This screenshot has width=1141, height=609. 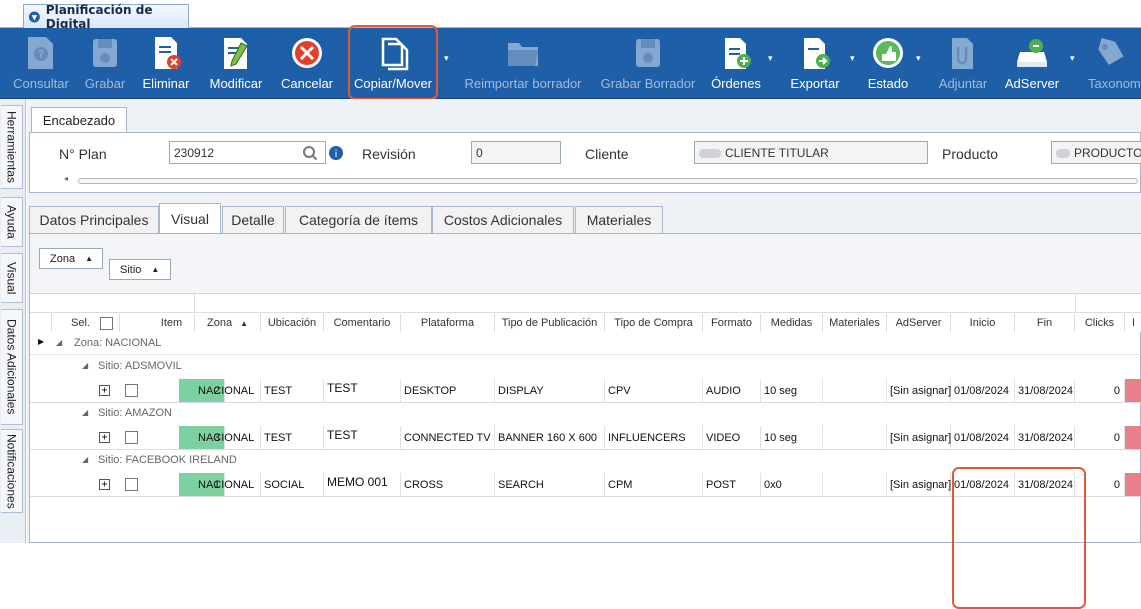 What do you see at coordinates (654, 437) in the screenshot?
I see `cell-tipo_compra: INFLUENCERS` at bounding box center [654, 437].